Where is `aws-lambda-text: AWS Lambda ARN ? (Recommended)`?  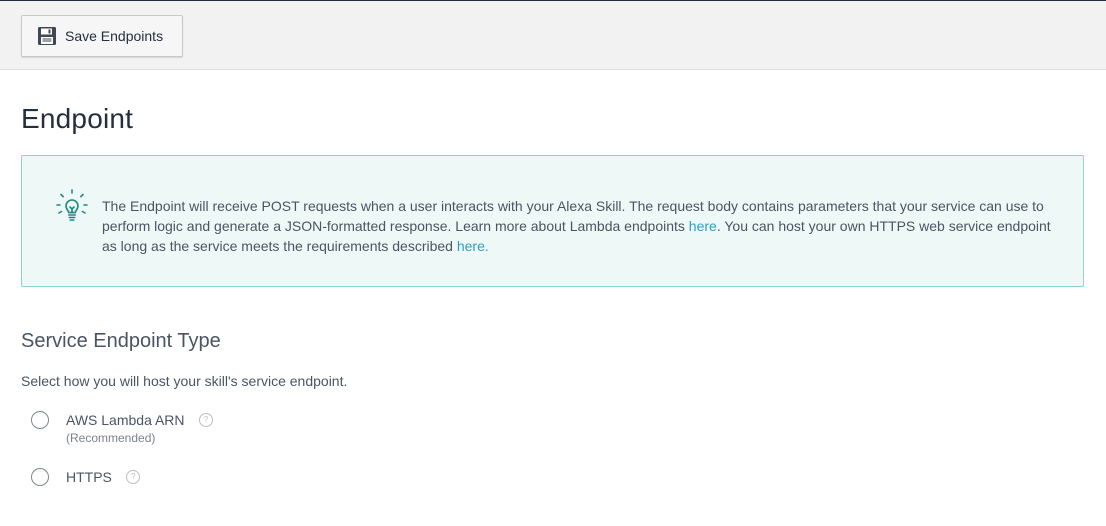
aws-lambda-text: AWS Lambda ARN ? (Recommended) is located at coordinates (139, 427).